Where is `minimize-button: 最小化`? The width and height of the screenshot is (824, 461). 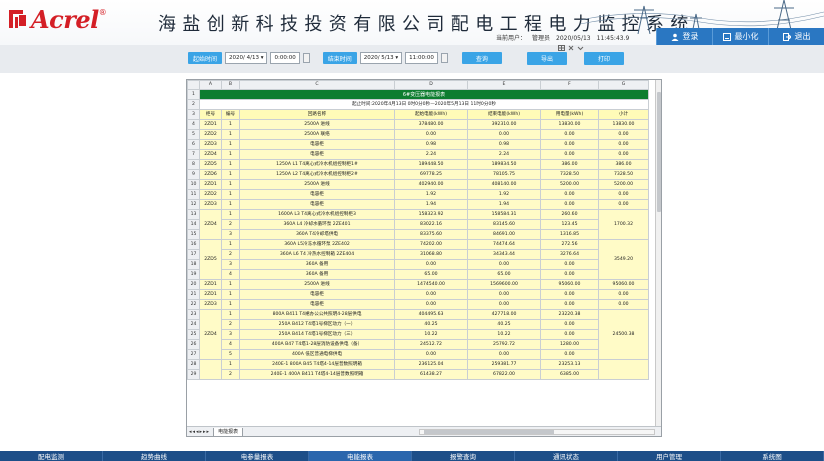 minimize-button: 最小化 is located at coordinates (740, 36).